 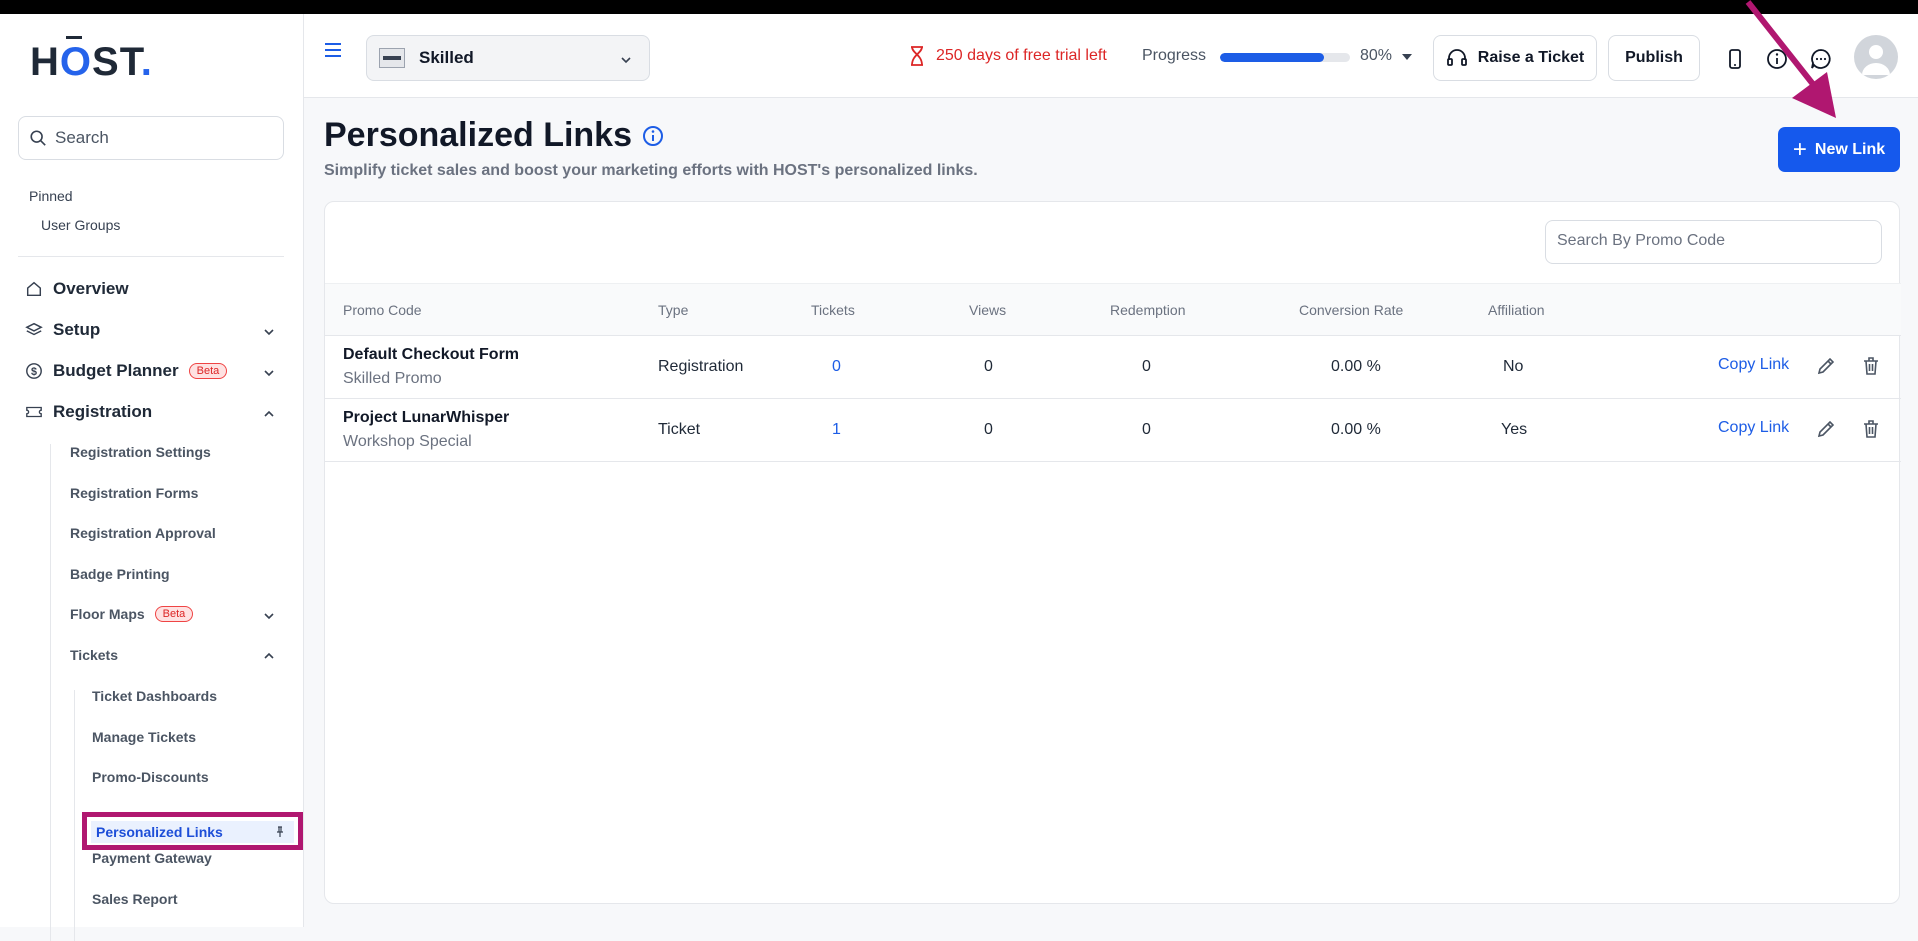 I want to click on column-header: Tickets, so click(x=833, y=310).